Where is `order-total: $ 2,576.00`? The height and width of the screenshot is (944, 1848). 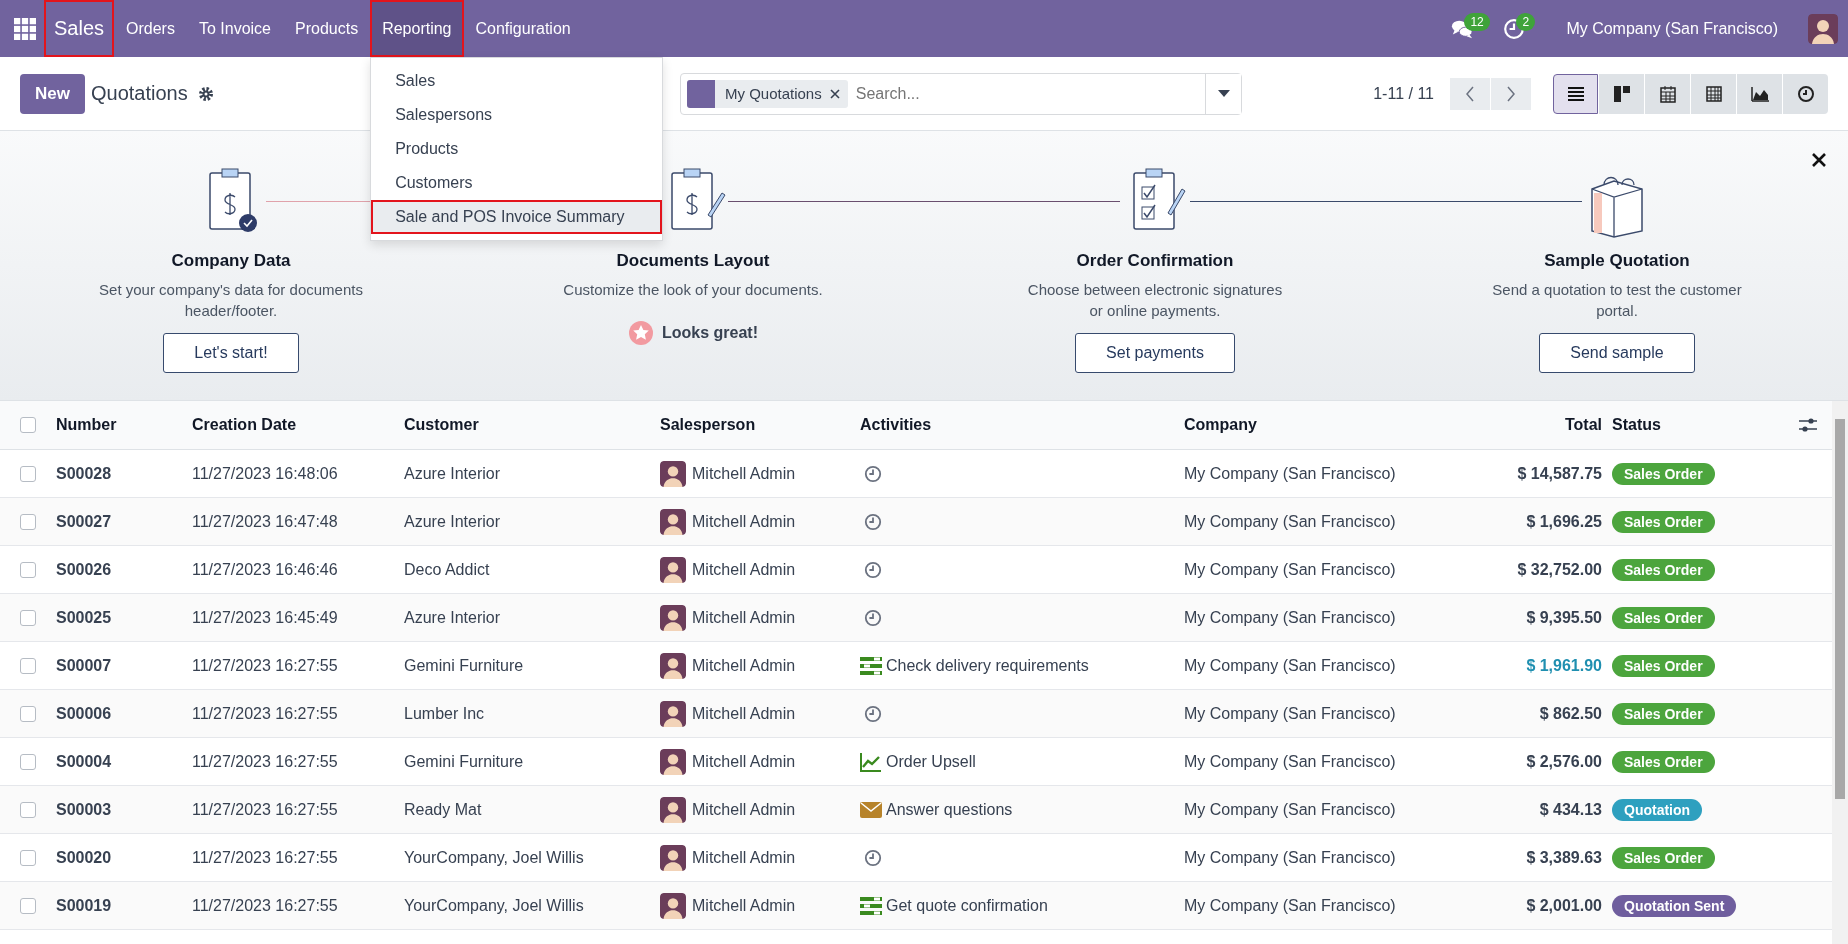
order-total: $ 2,576.00 is located at coordinates (1564, 761).